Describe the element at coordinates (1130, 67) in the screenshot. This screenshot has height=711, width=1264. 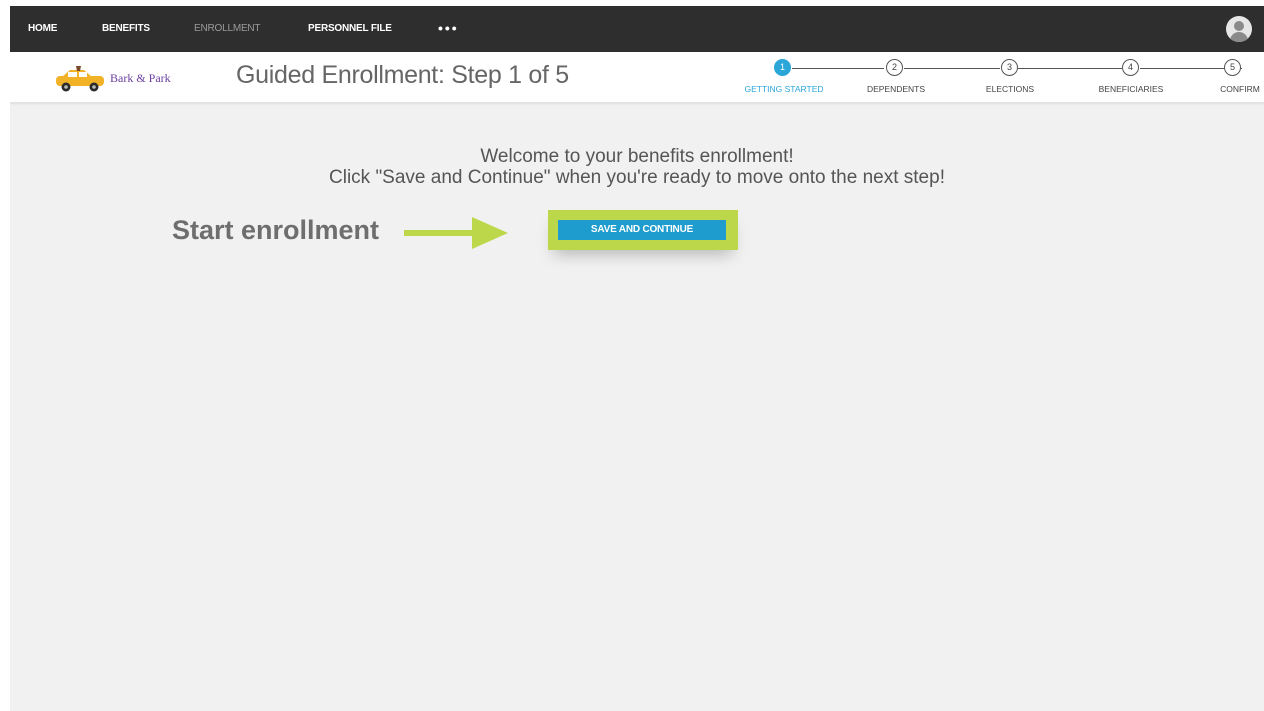
I see `step-4-indicator: 4` at that location.